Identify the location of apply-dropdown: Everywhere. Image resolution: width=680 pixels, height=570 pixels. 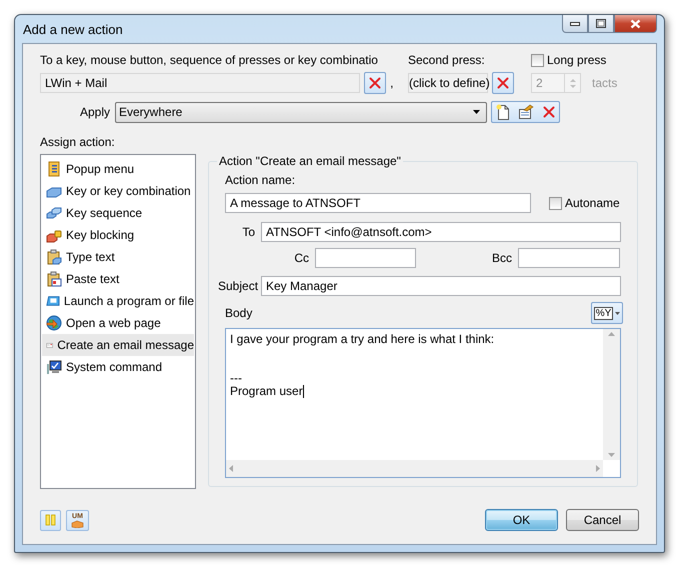
(301, 112).